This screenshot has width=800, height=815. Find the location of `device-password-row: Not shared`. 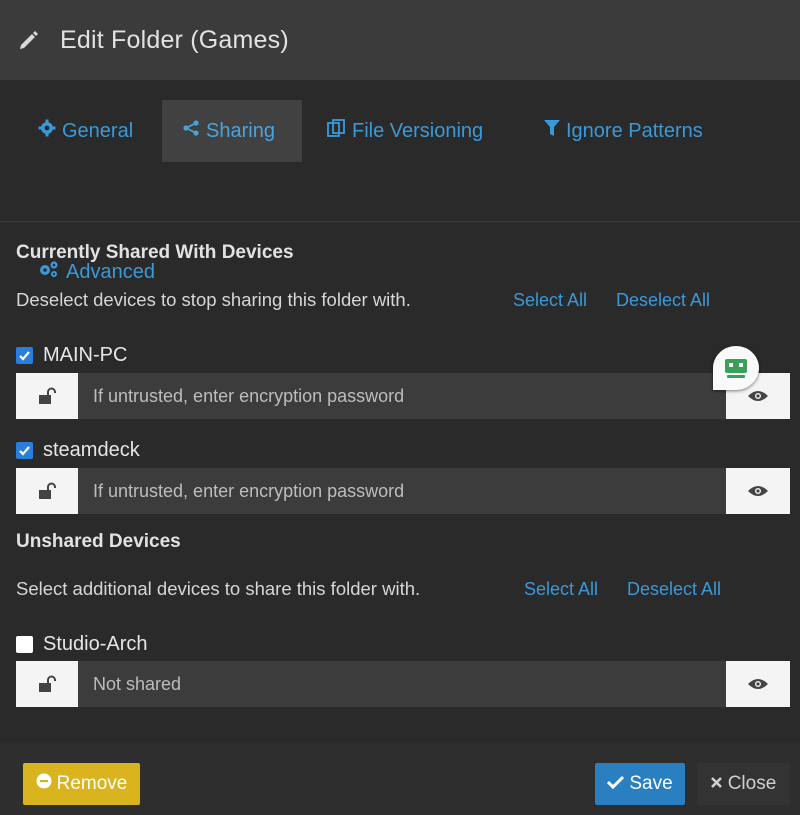

device-password-row: Not shared is located at coordinates (403, 684).